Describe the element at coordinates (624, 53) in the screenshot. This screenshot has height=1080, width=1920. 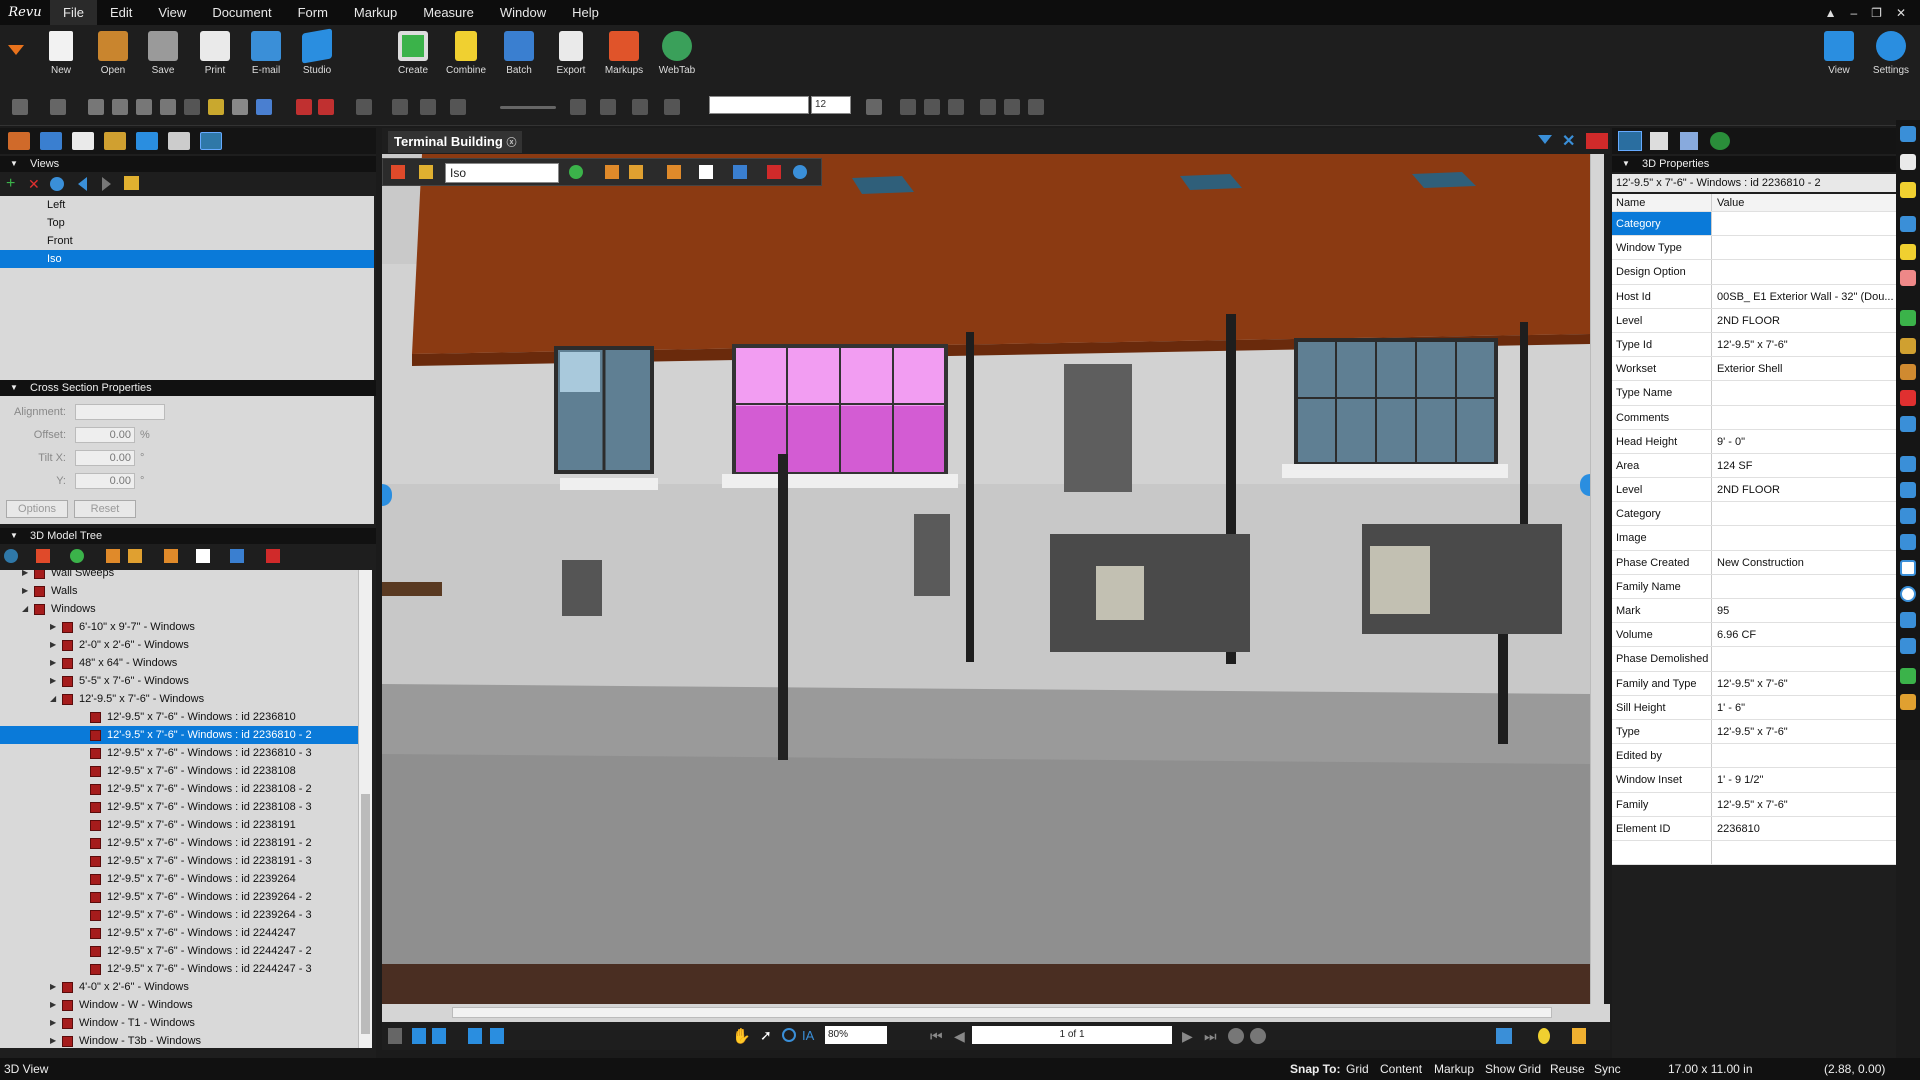
I see `markups-button: Markups` at that location.